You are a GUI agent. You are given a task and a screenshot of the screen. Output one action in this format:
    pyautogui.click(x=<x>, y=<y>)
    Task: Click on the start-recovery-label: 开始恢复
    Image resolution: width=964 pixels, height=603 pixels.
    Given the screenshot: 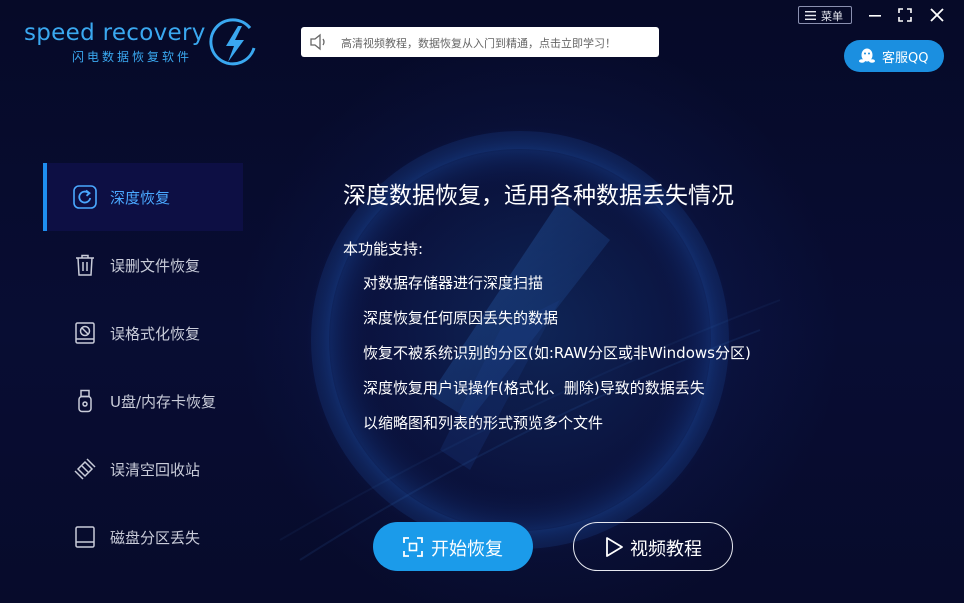 What is the action you would take?
    pyautogui.click(x=467, y=549)
    